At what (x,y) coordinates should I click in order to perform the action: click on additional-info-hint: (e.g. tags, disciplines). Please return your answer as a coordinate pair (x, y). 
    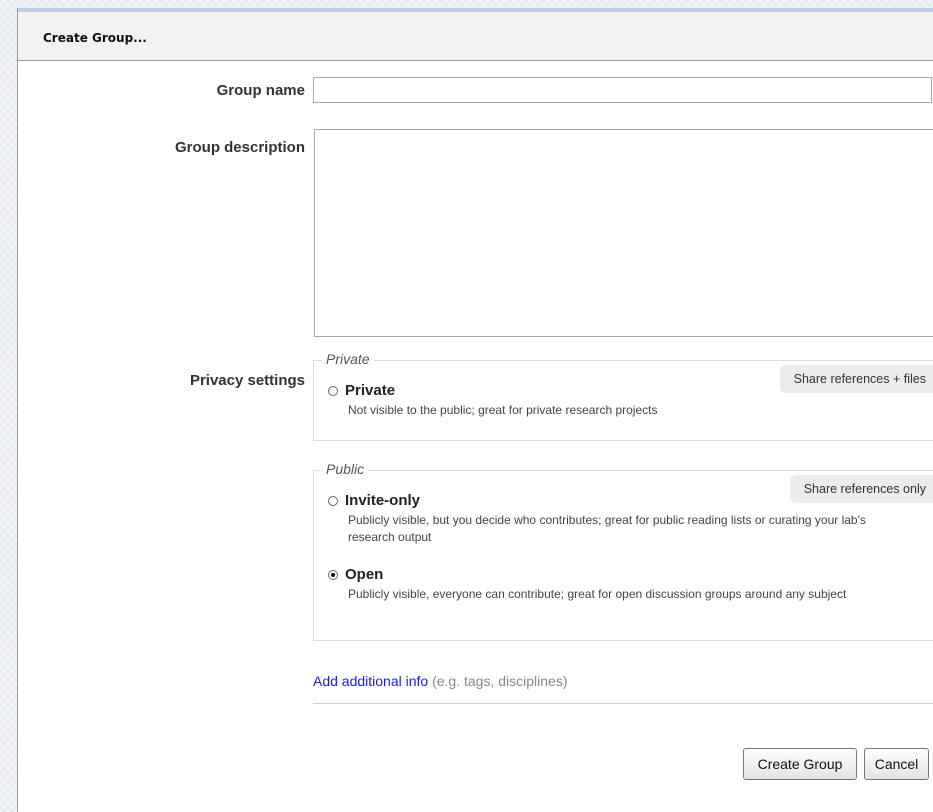
    Looking at the image, I should click on (500, 681).